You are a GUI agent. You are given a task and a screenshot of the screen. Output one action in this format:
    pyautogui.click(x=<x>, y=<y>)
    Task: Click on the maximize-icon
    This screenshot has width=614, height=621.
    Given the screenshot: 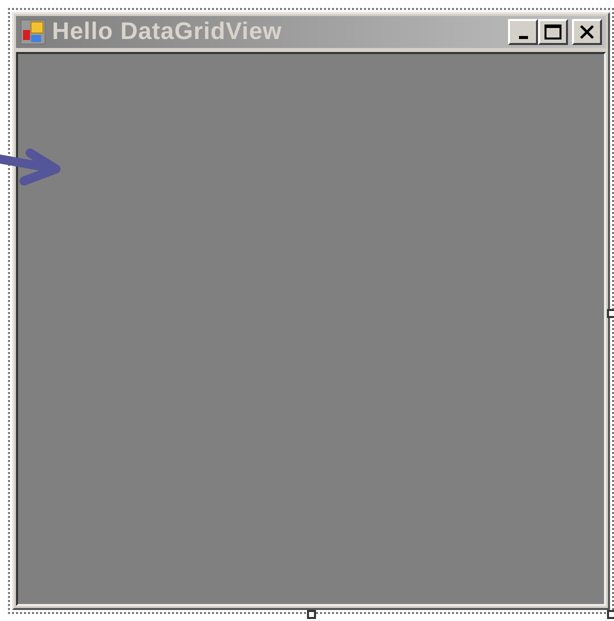 What is the action you would take?
    pyautogui.click(x=553, y=32)
    